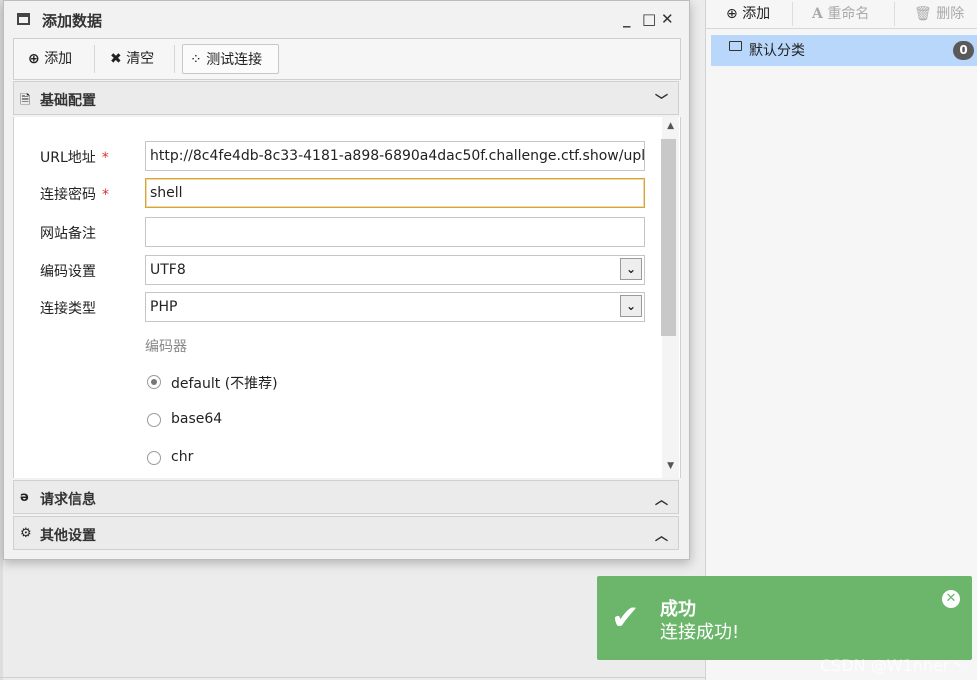 The height and width of the screenshot is (680, 977). I want to click on close-button: ✕, so click(667, 19).